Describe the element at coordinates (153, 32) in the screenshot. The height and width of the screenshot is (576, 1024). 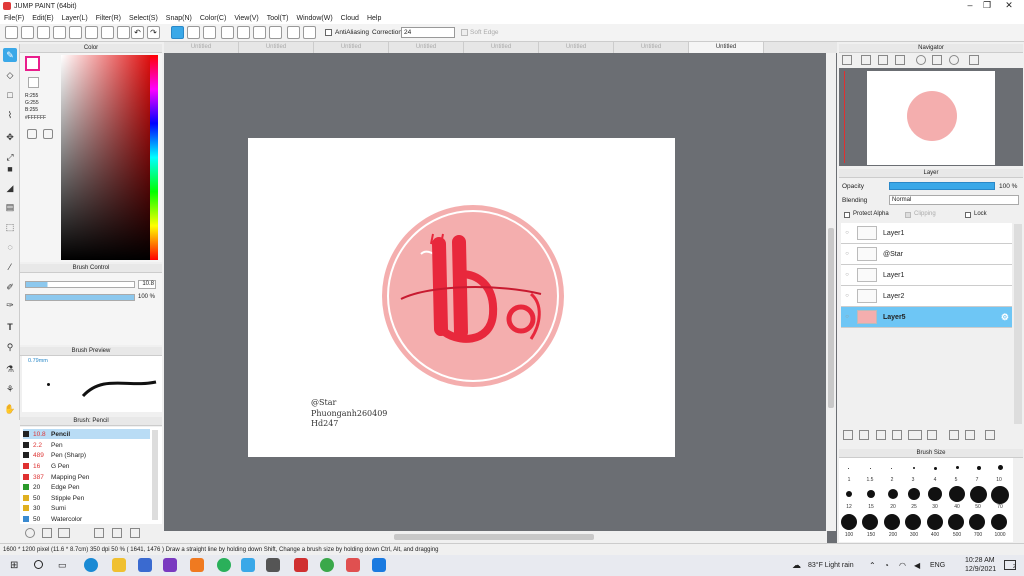
I see `redo-button: ↷` at that location.